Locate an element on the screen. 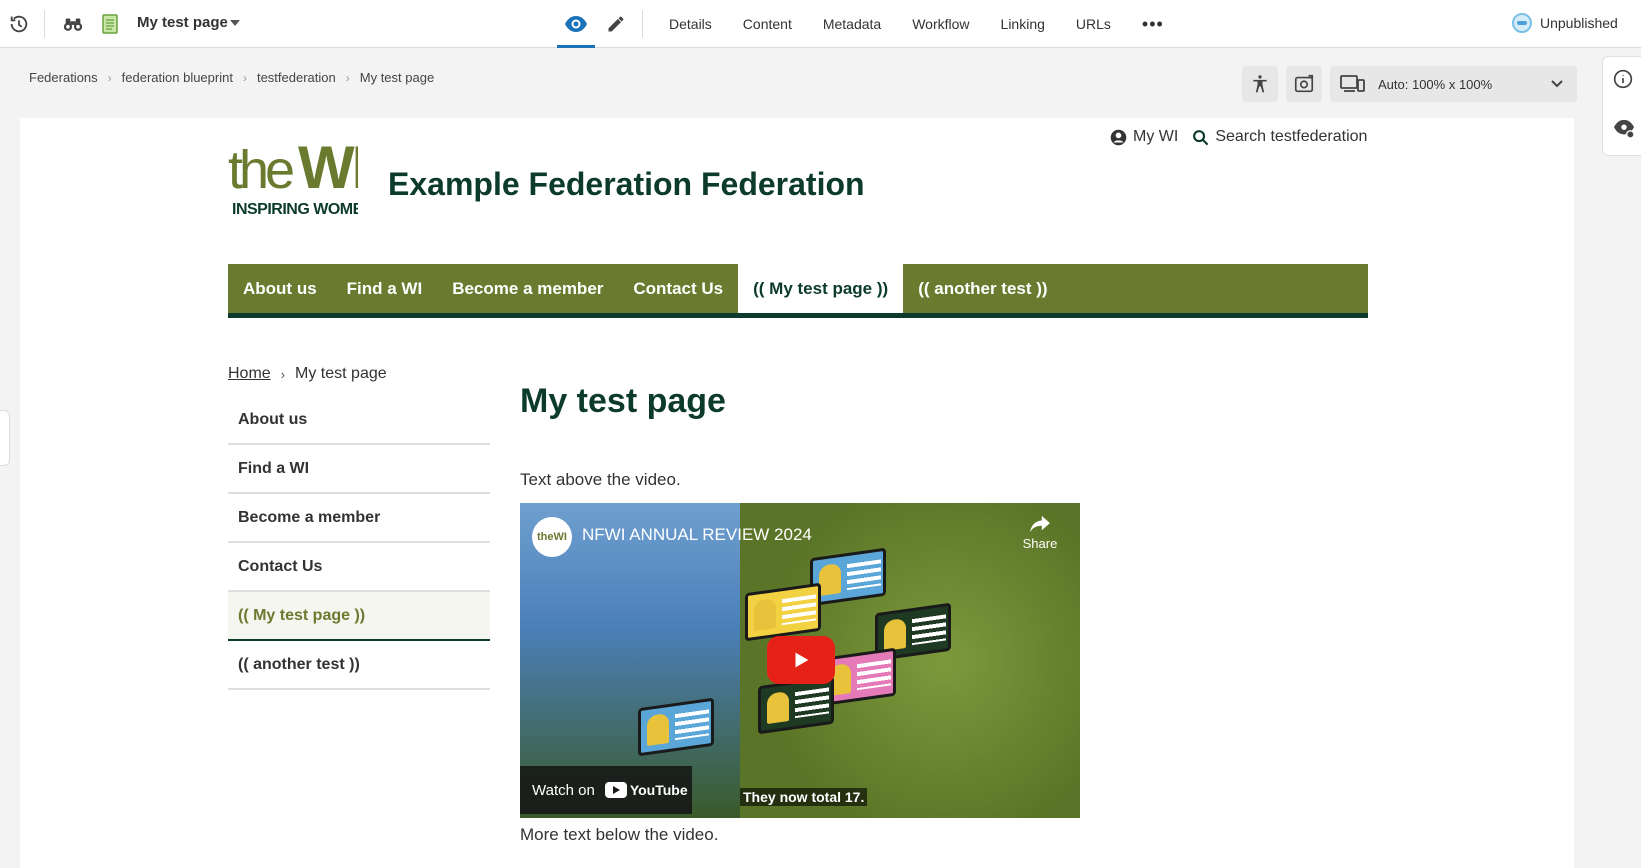 This screenshot has width=1641, height=868. wi-logo: the WI INSPIRING WOMEN is located at coordinates (293, 176).